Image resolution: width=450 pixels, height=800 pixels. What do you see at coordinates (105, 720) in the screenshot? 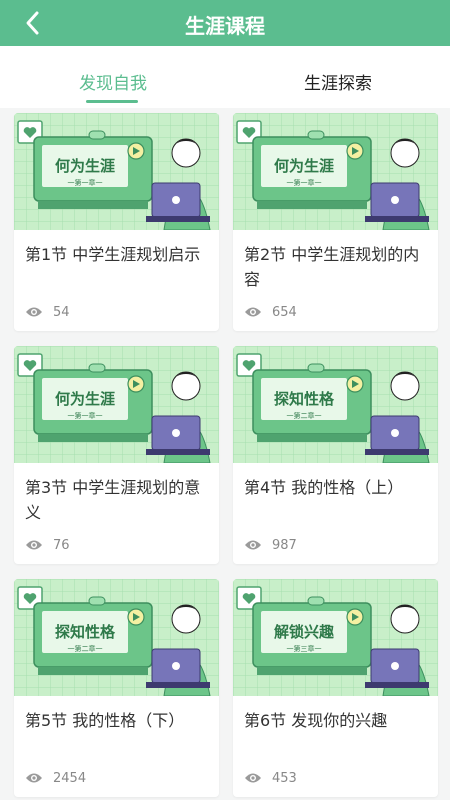
I see `course-title: 第5节 我的性格（下）` at bounding box center [105, 720].